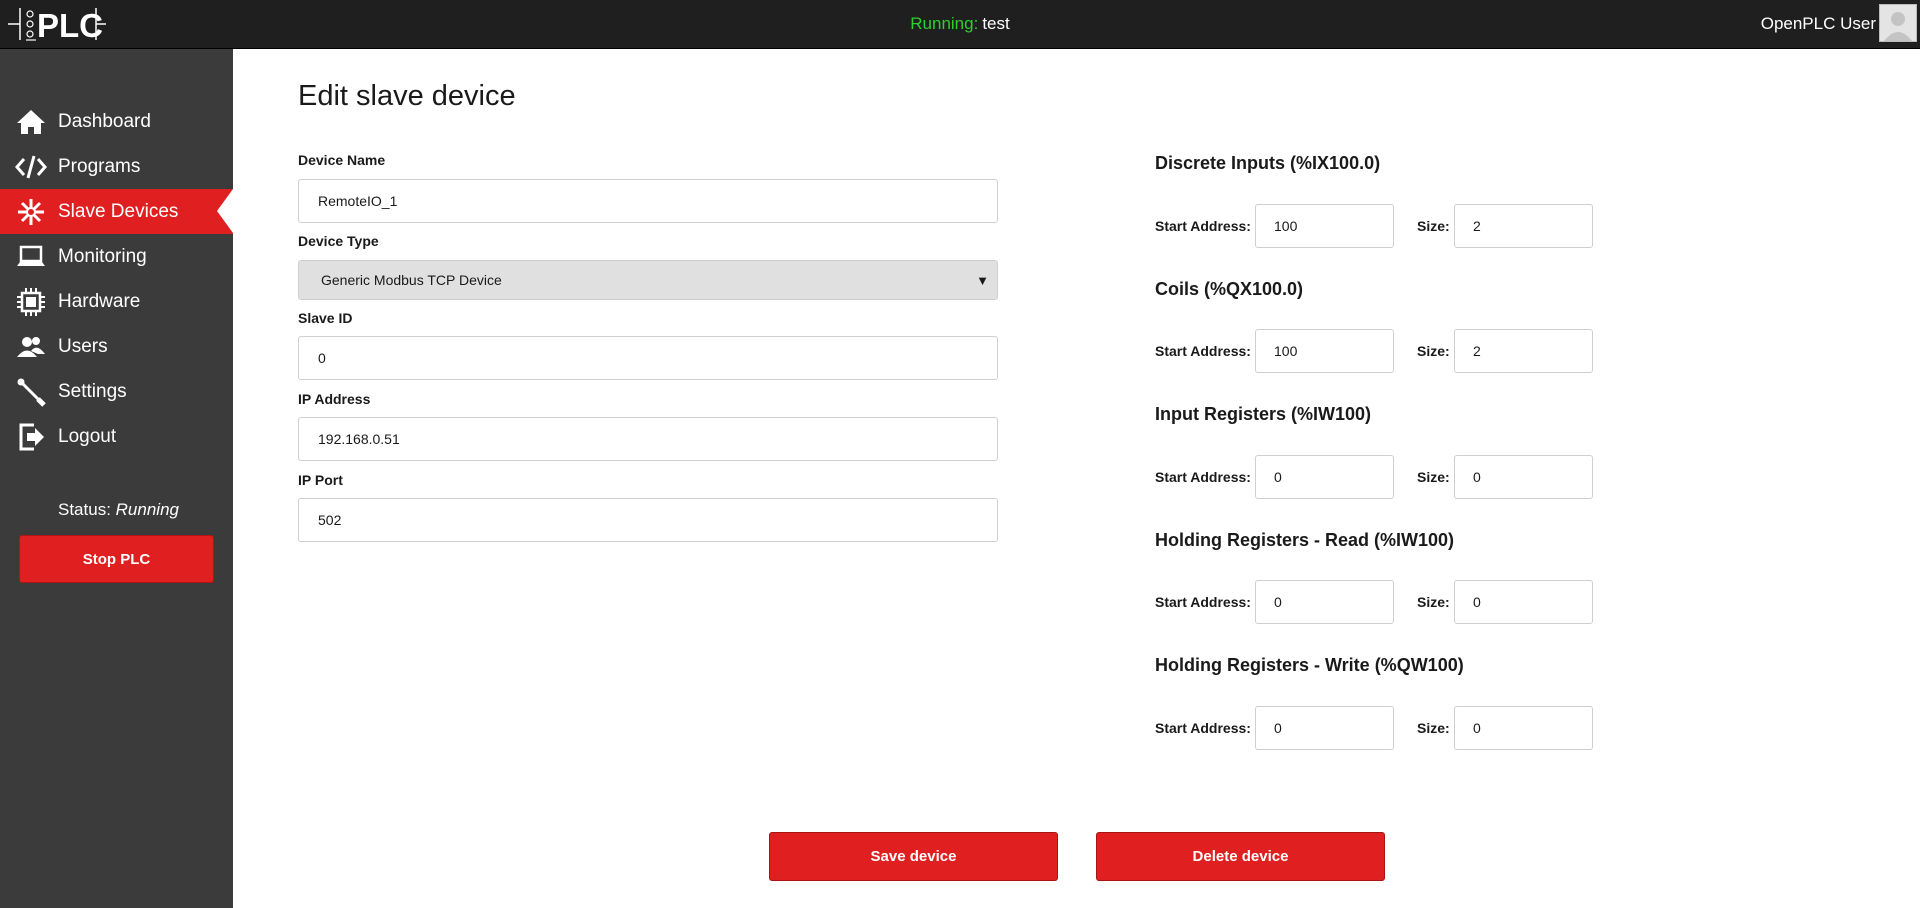 The image size is (1920, 908). I want to click on section-title: Discrete Inputs (%IX100.0), so click(1268, 163).